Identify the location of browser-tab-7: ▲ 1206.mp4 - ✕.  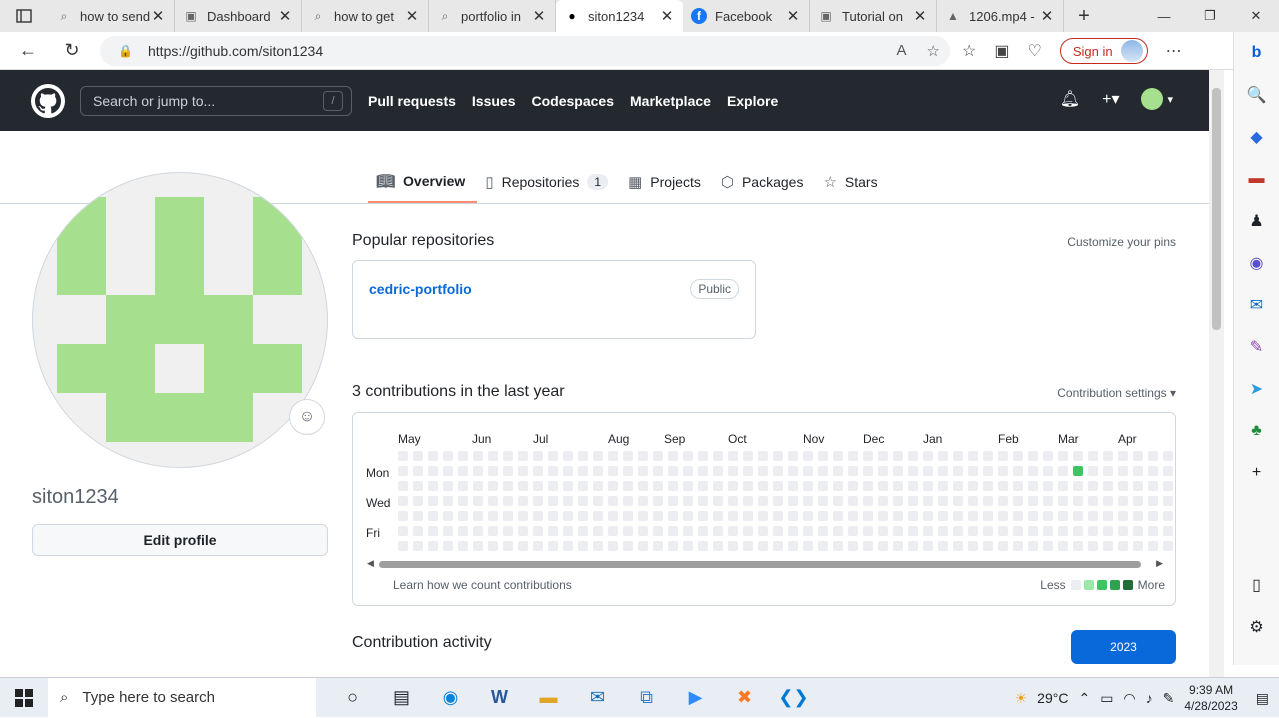
(1000, 16).